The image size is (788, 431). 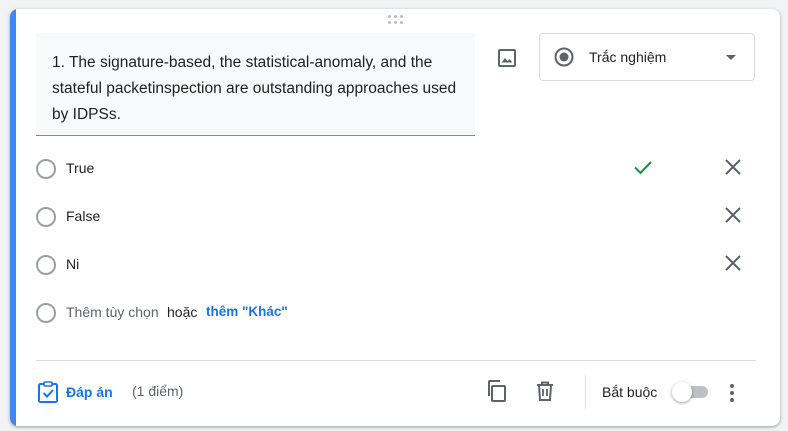 I want to click on correct-check-icon, so click(x=643, y=167).